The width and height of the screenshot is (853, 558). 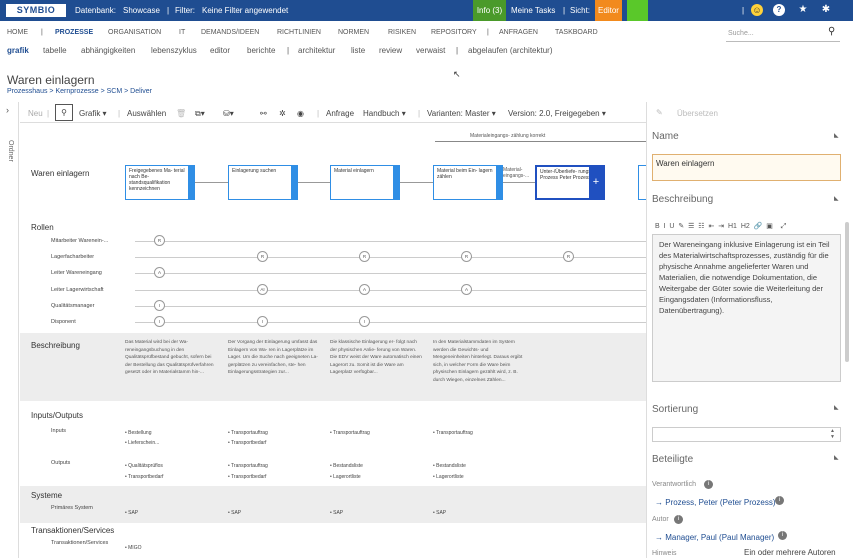 What do you see at coordinates (831, 31) in the screenshot?
I see `search-icon: ⚲` at bounding box center [831, 31].